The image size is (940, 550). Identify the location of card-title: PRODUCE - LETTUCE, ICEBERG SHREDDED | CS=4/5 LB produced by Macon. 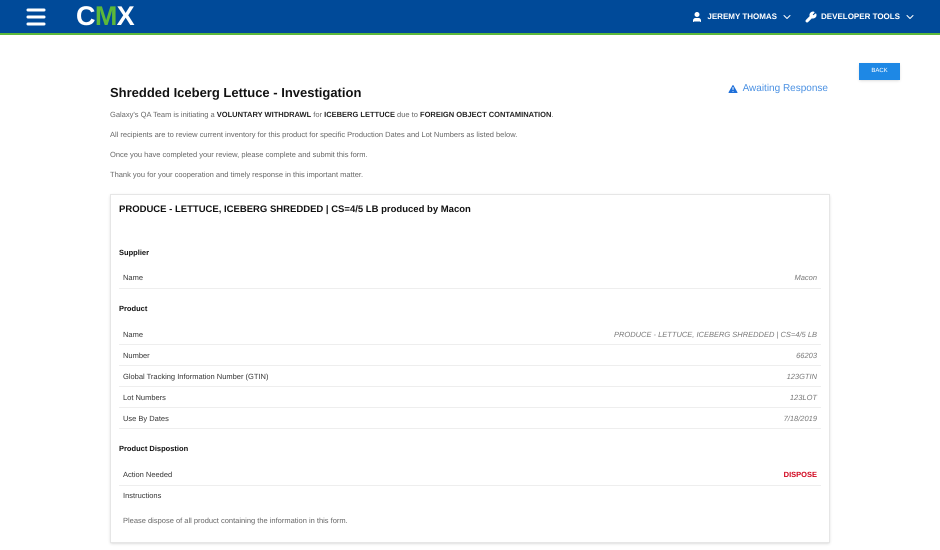
(295, 209).